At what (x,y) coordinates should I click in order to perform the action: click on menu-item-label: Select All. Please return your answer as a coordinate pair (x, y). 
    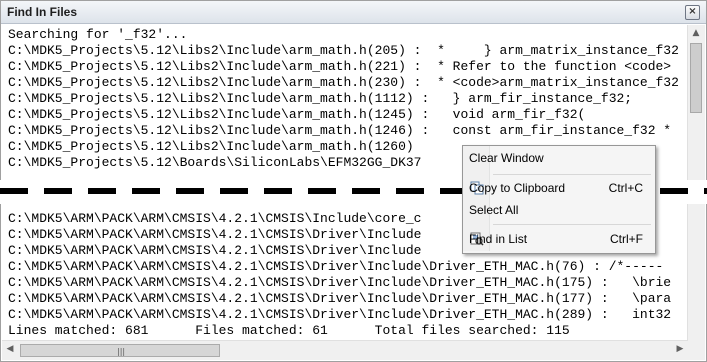
    Looking at the image, I should click on (494, 210).